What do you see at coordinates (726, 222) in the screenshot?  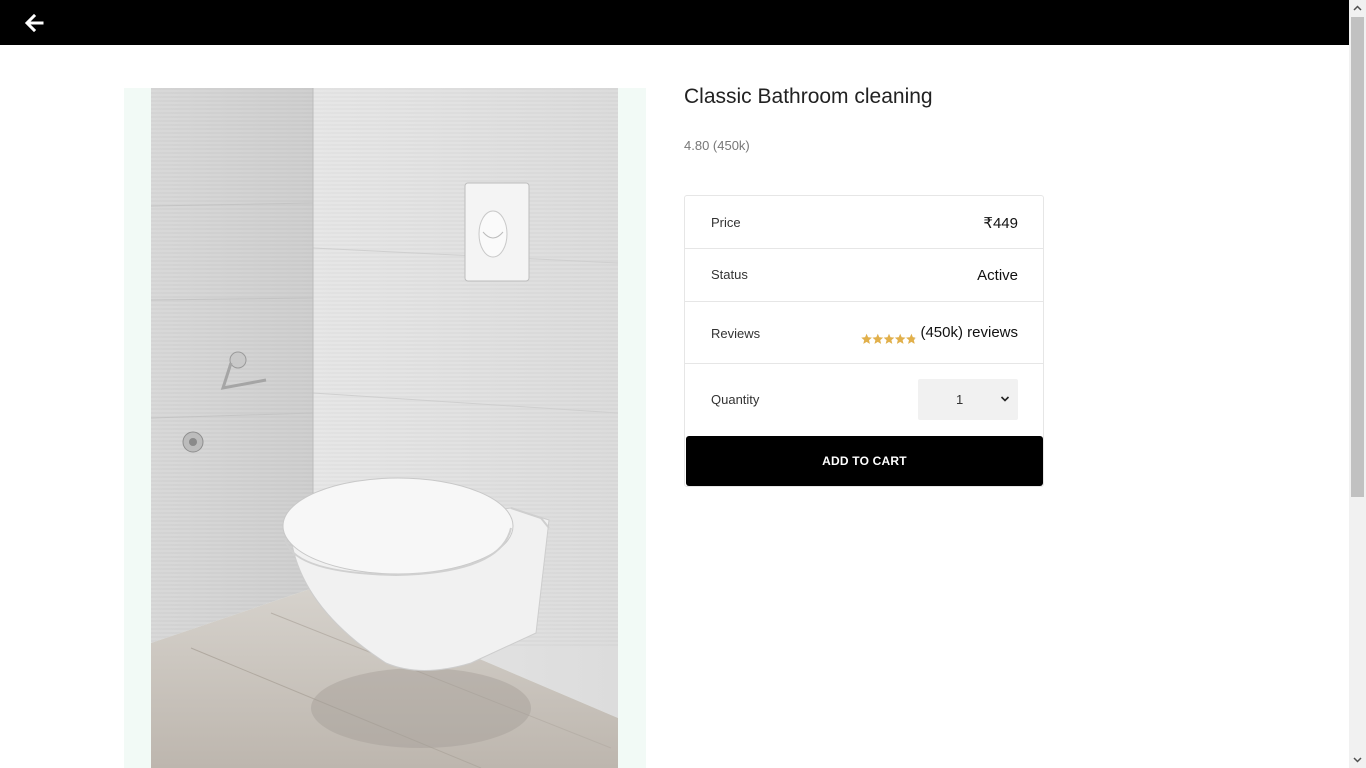 I see `price-label: Price` at bounding box center [726, 222].